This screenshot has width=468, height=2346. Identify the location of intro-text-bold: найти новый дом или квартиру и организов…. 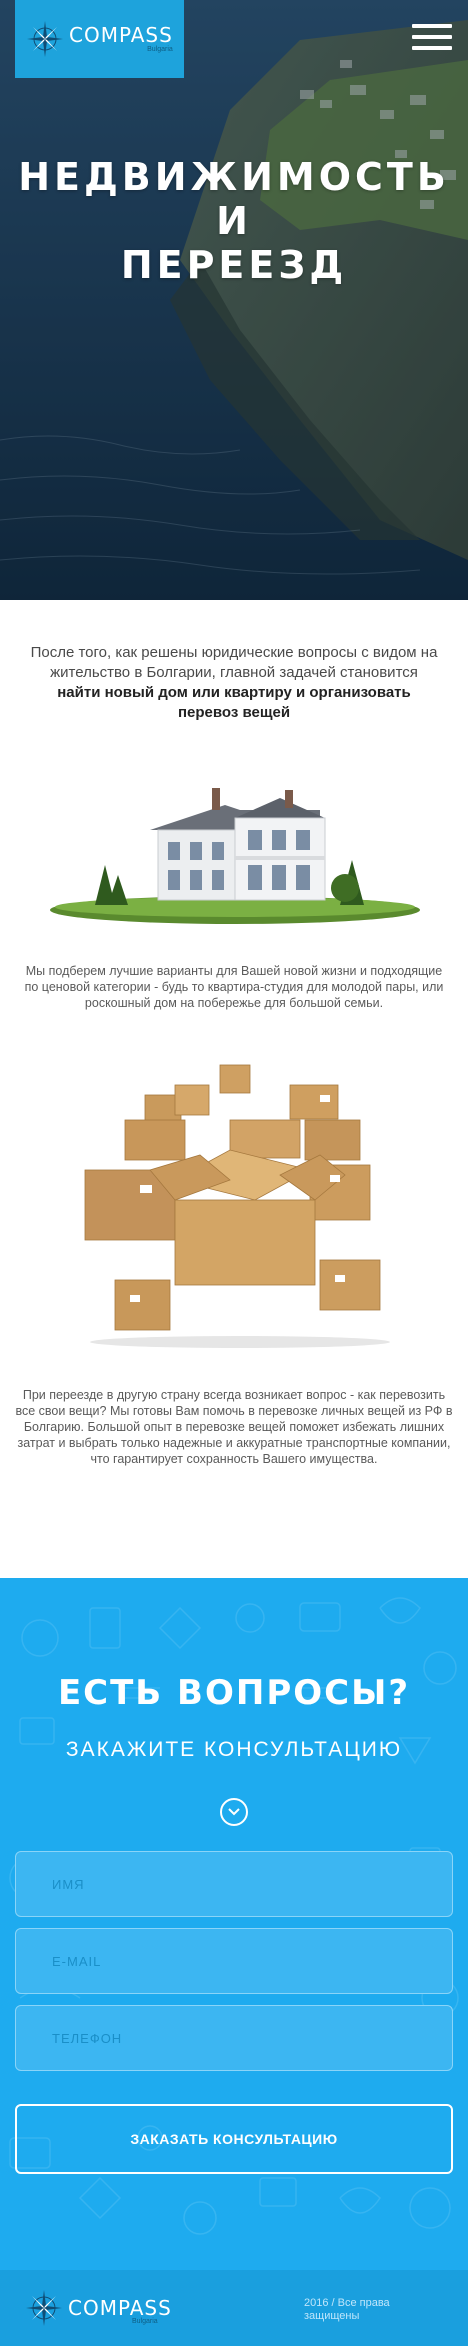
(234, 702).